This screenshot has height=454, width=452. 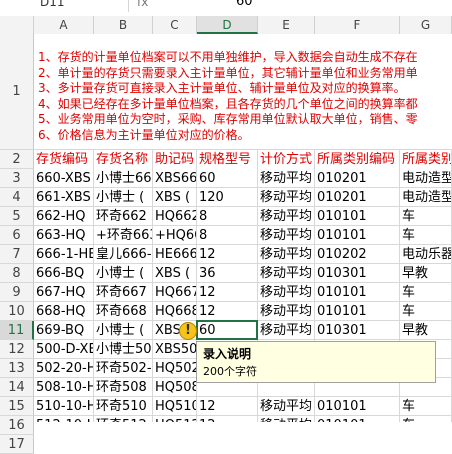 What do you see at coordinates (63, 292) in the screenshot?
I see `table-cell: 667-HQ` at bounding box center [63, 292].